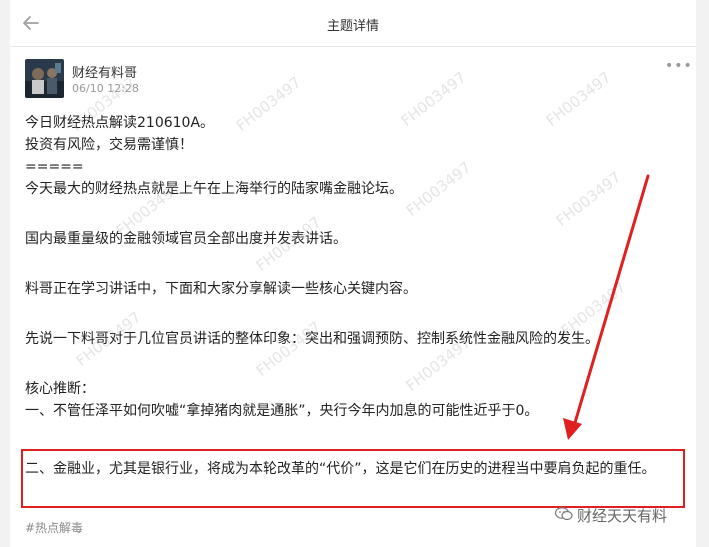  What do you see at coordinates (104, 71) in the screenshot?
I see `author-name: 财经有料哥` at bounding box center [104, 71].